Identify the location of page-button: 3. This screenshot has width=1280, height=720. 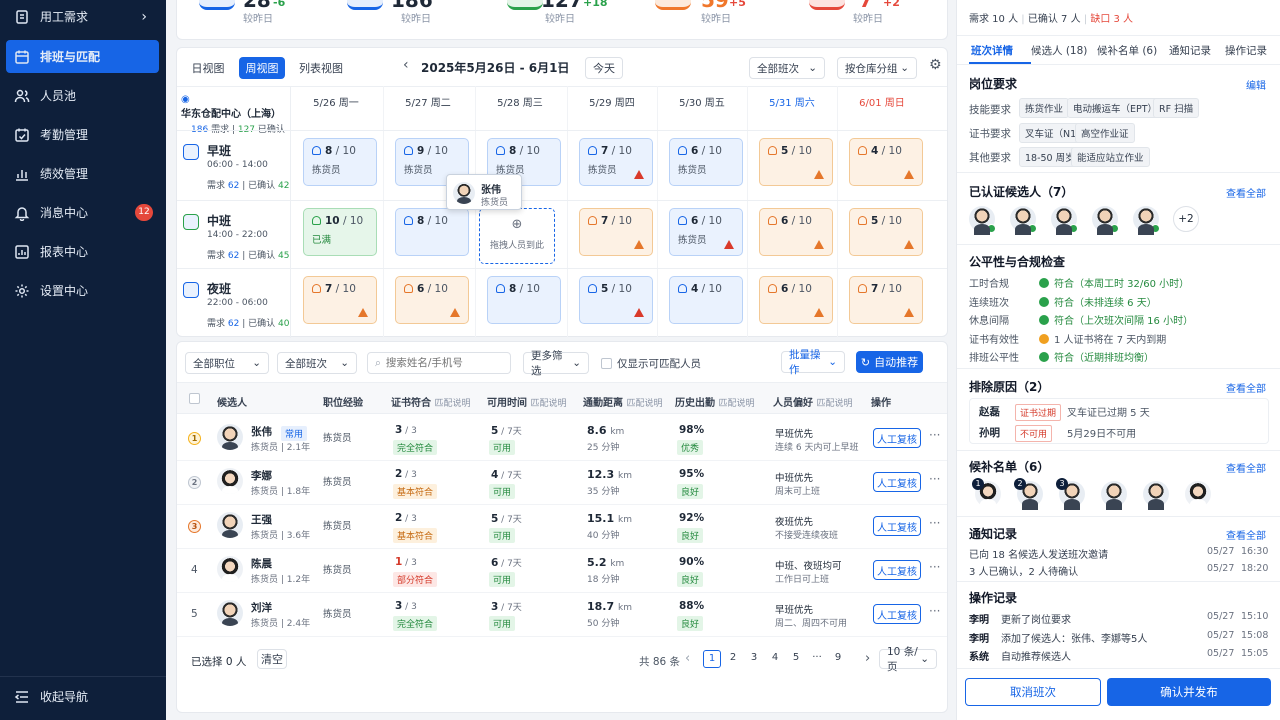
(754, 659).